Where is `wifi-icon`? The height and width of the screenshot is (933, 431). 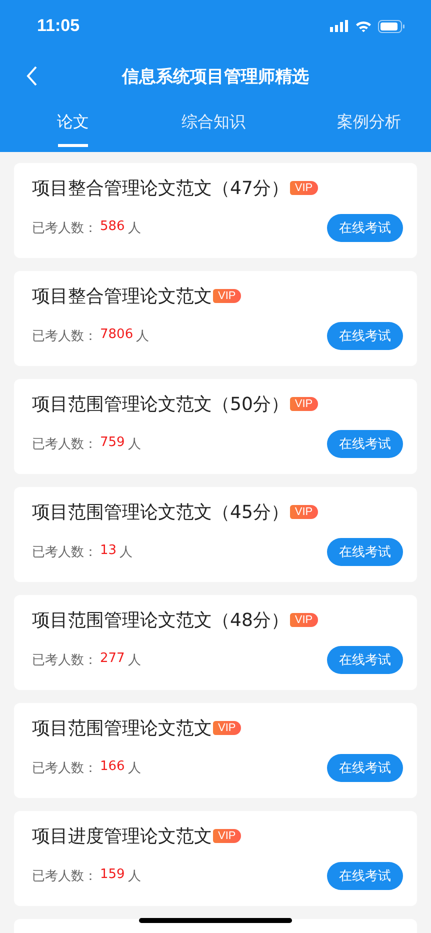
wifi-icon is located at coordinates (363, 26).